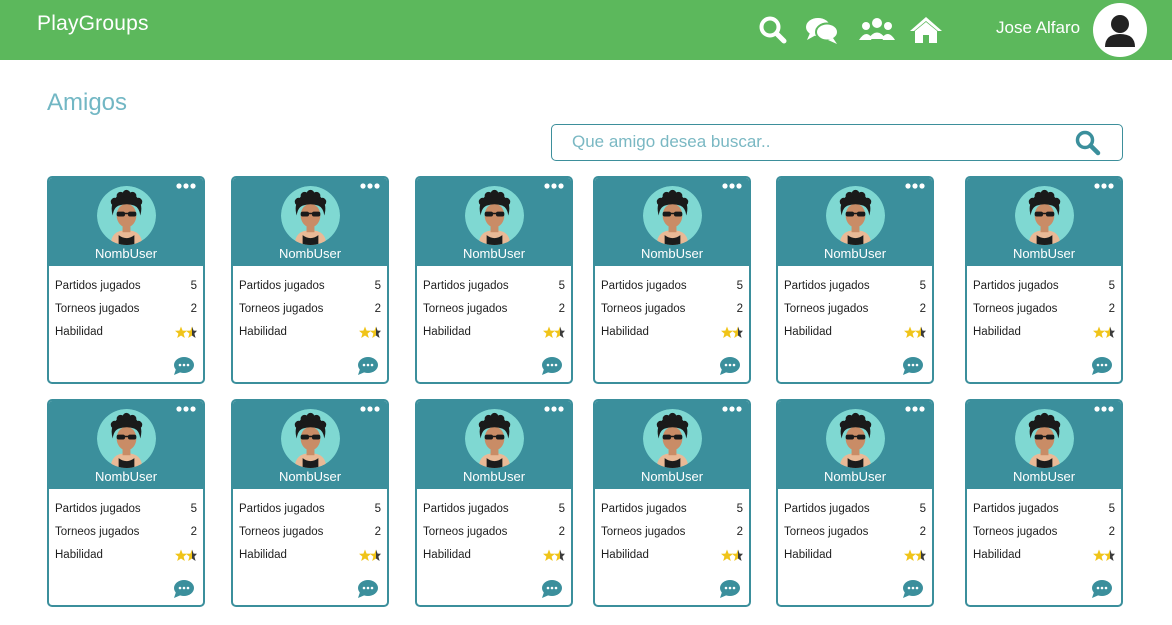 The height and width of the screenshot is (625, 1172). Describe the element at coordinates (1088, 143) in the screenshot. I see `search-button` at that location.